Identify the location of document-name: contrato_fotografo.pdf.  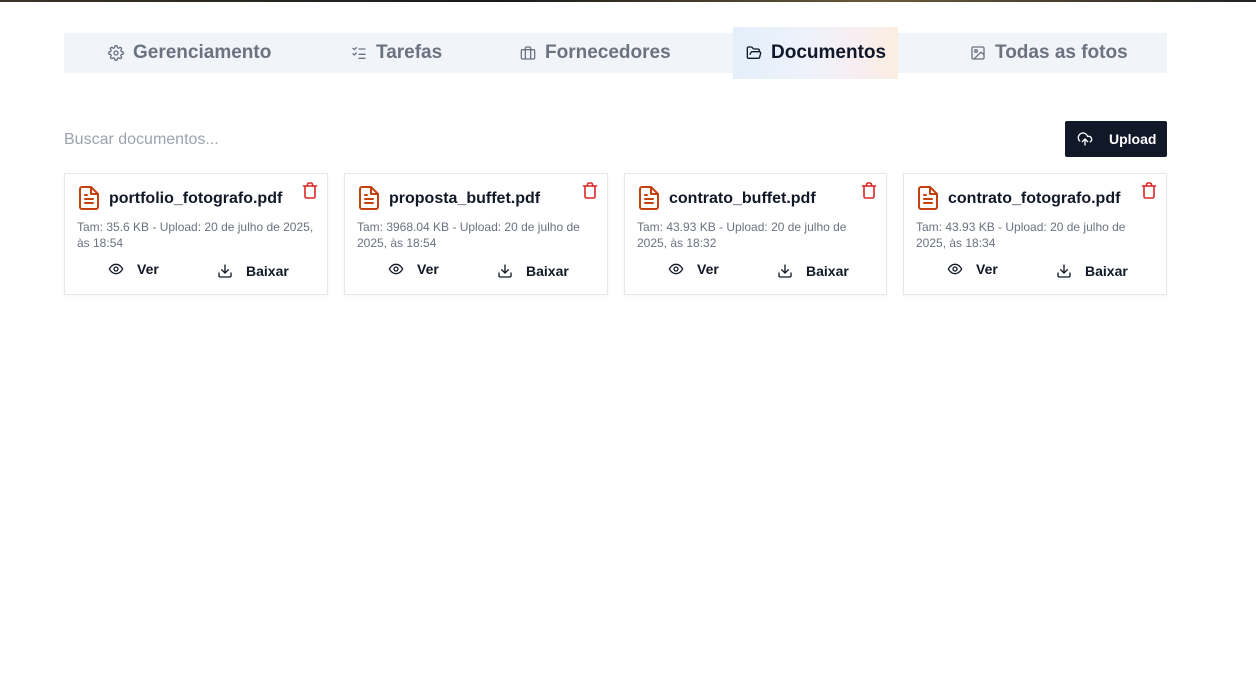
(1034, 198).